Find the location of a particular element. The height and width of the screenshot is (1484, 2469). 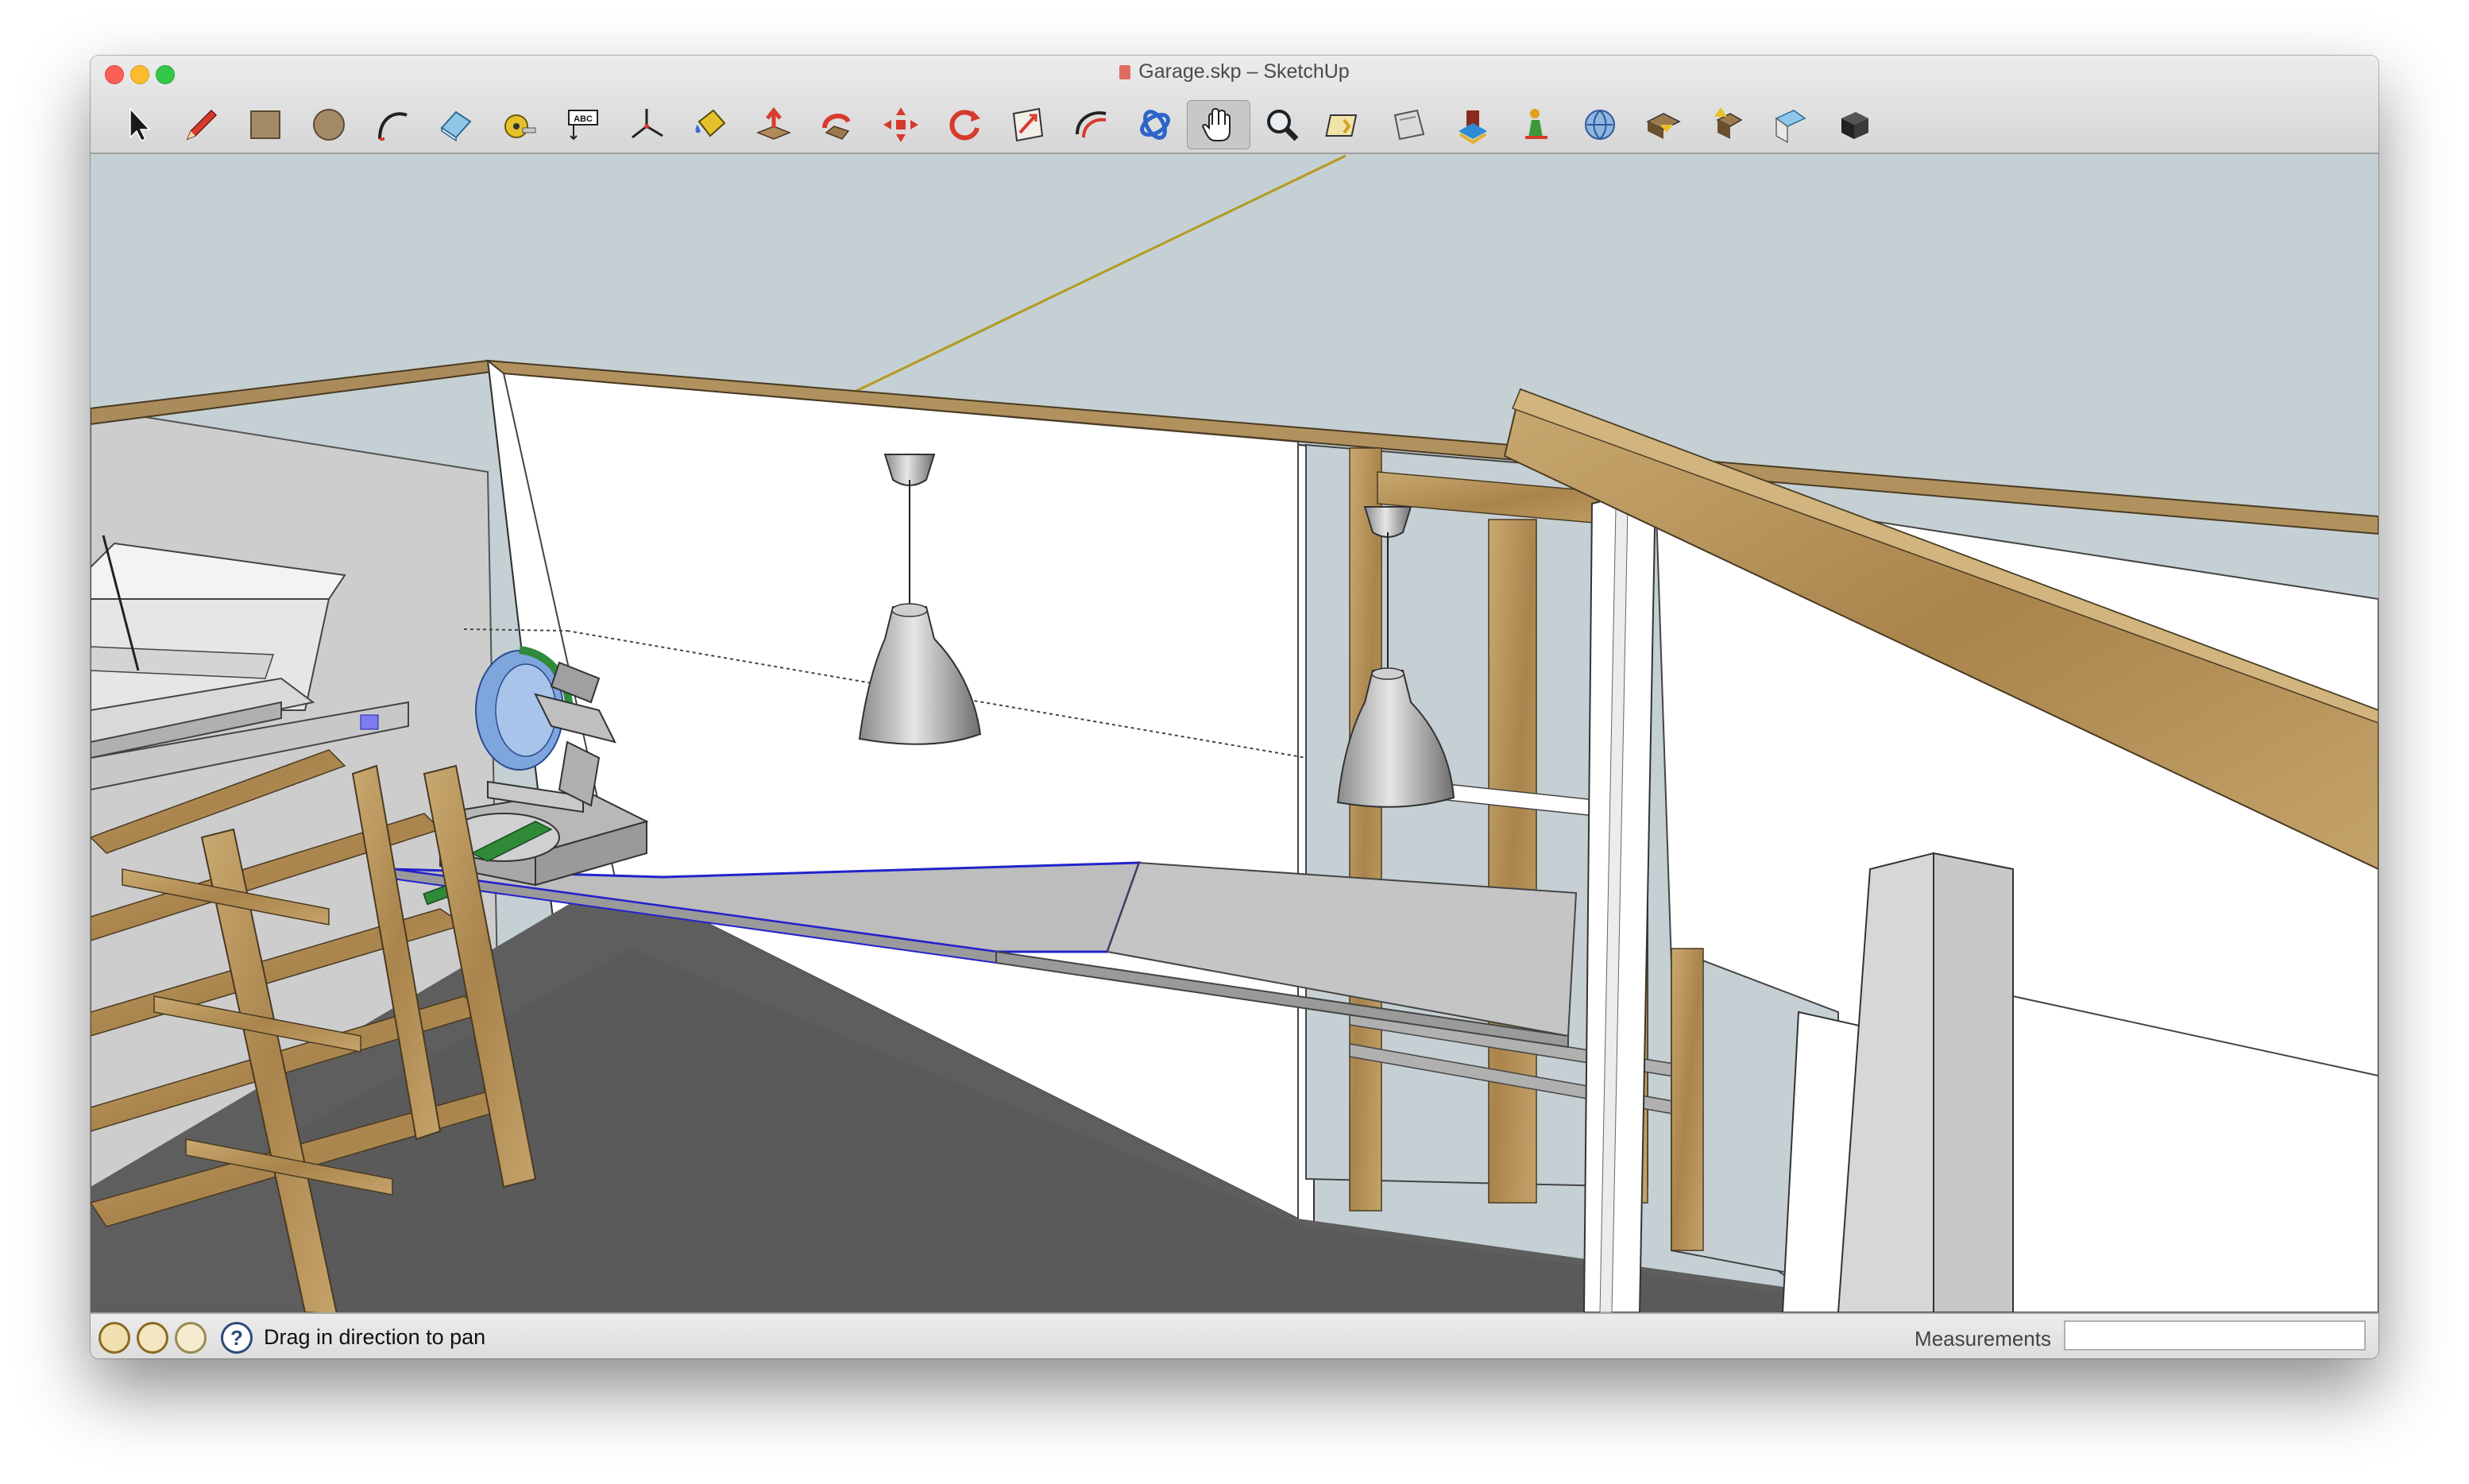

rectangle-icon is located at coordinates (265, 125).